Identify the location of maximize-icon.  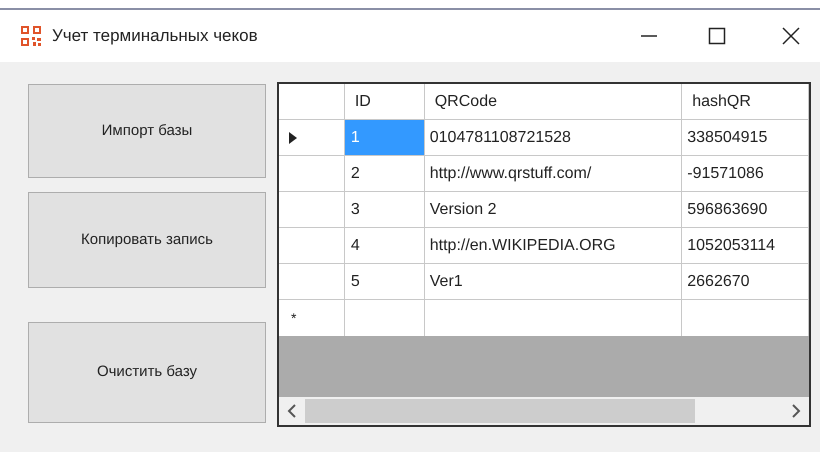
(717, 36).